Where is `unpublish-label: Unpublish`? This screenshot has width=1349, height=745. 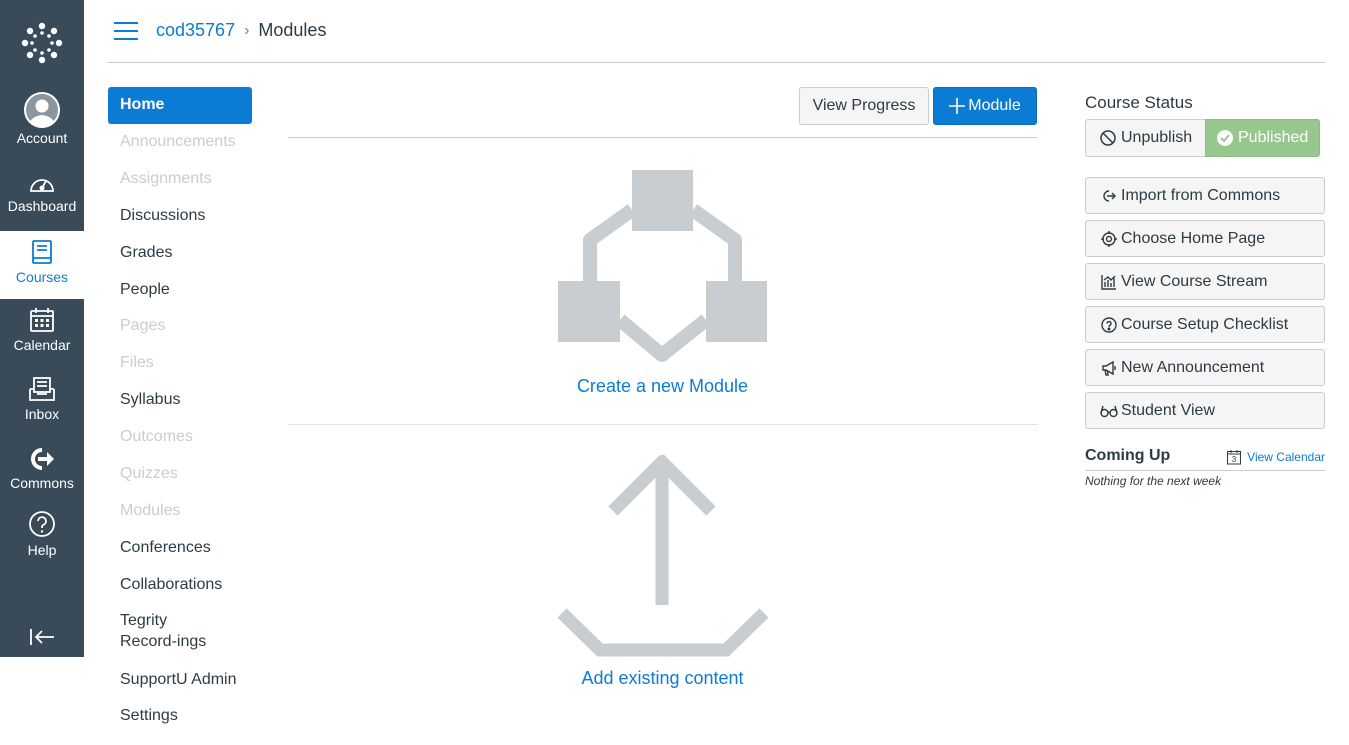 unpublish-label: Unpublish is located at coordinates (1157, 137).